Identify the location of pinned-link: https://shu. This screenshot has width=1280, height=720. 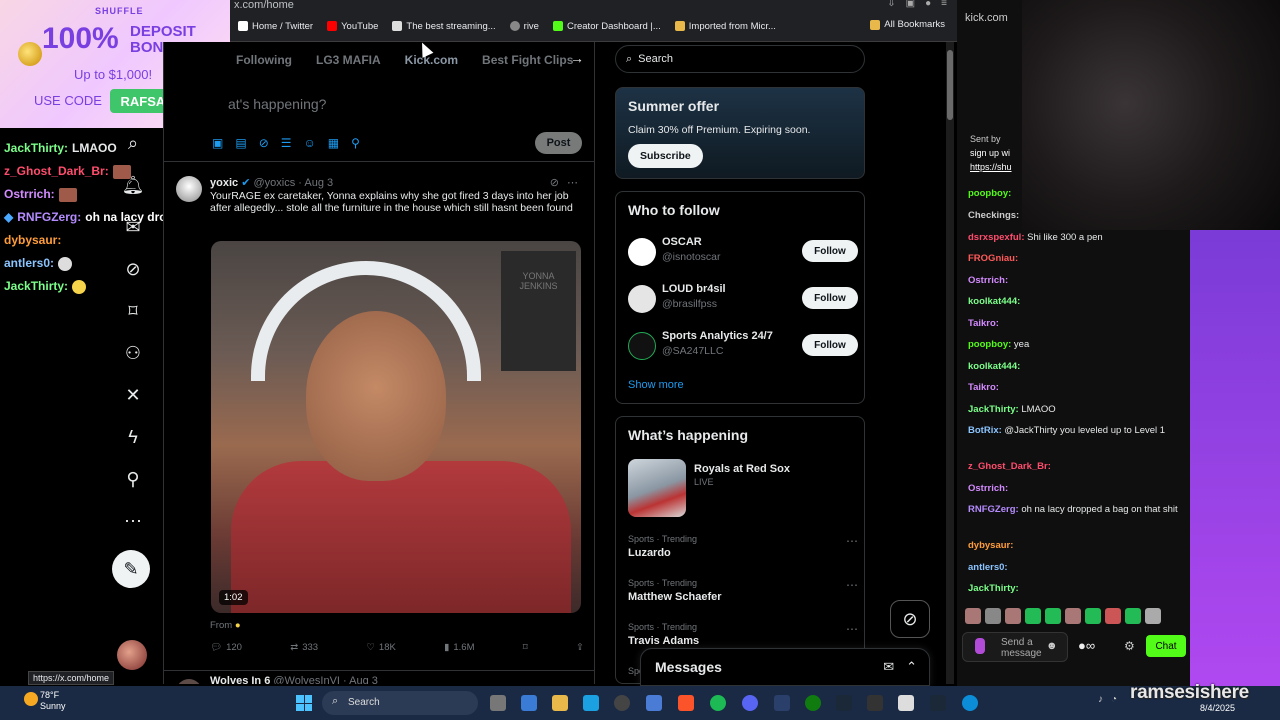
(1000, 167).